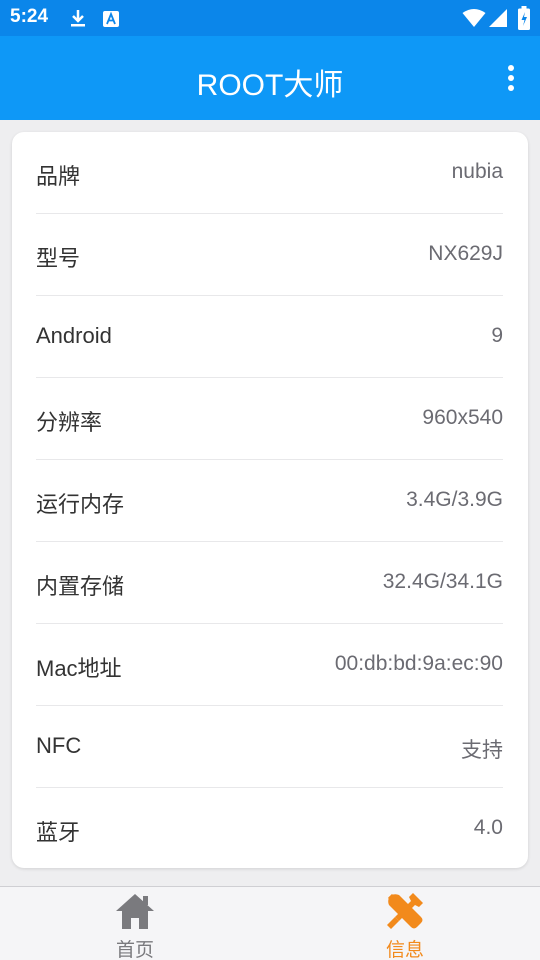 This screenshot has width=540, height=960. I want to click on info-row-android: Android 9, so click(269, 337).